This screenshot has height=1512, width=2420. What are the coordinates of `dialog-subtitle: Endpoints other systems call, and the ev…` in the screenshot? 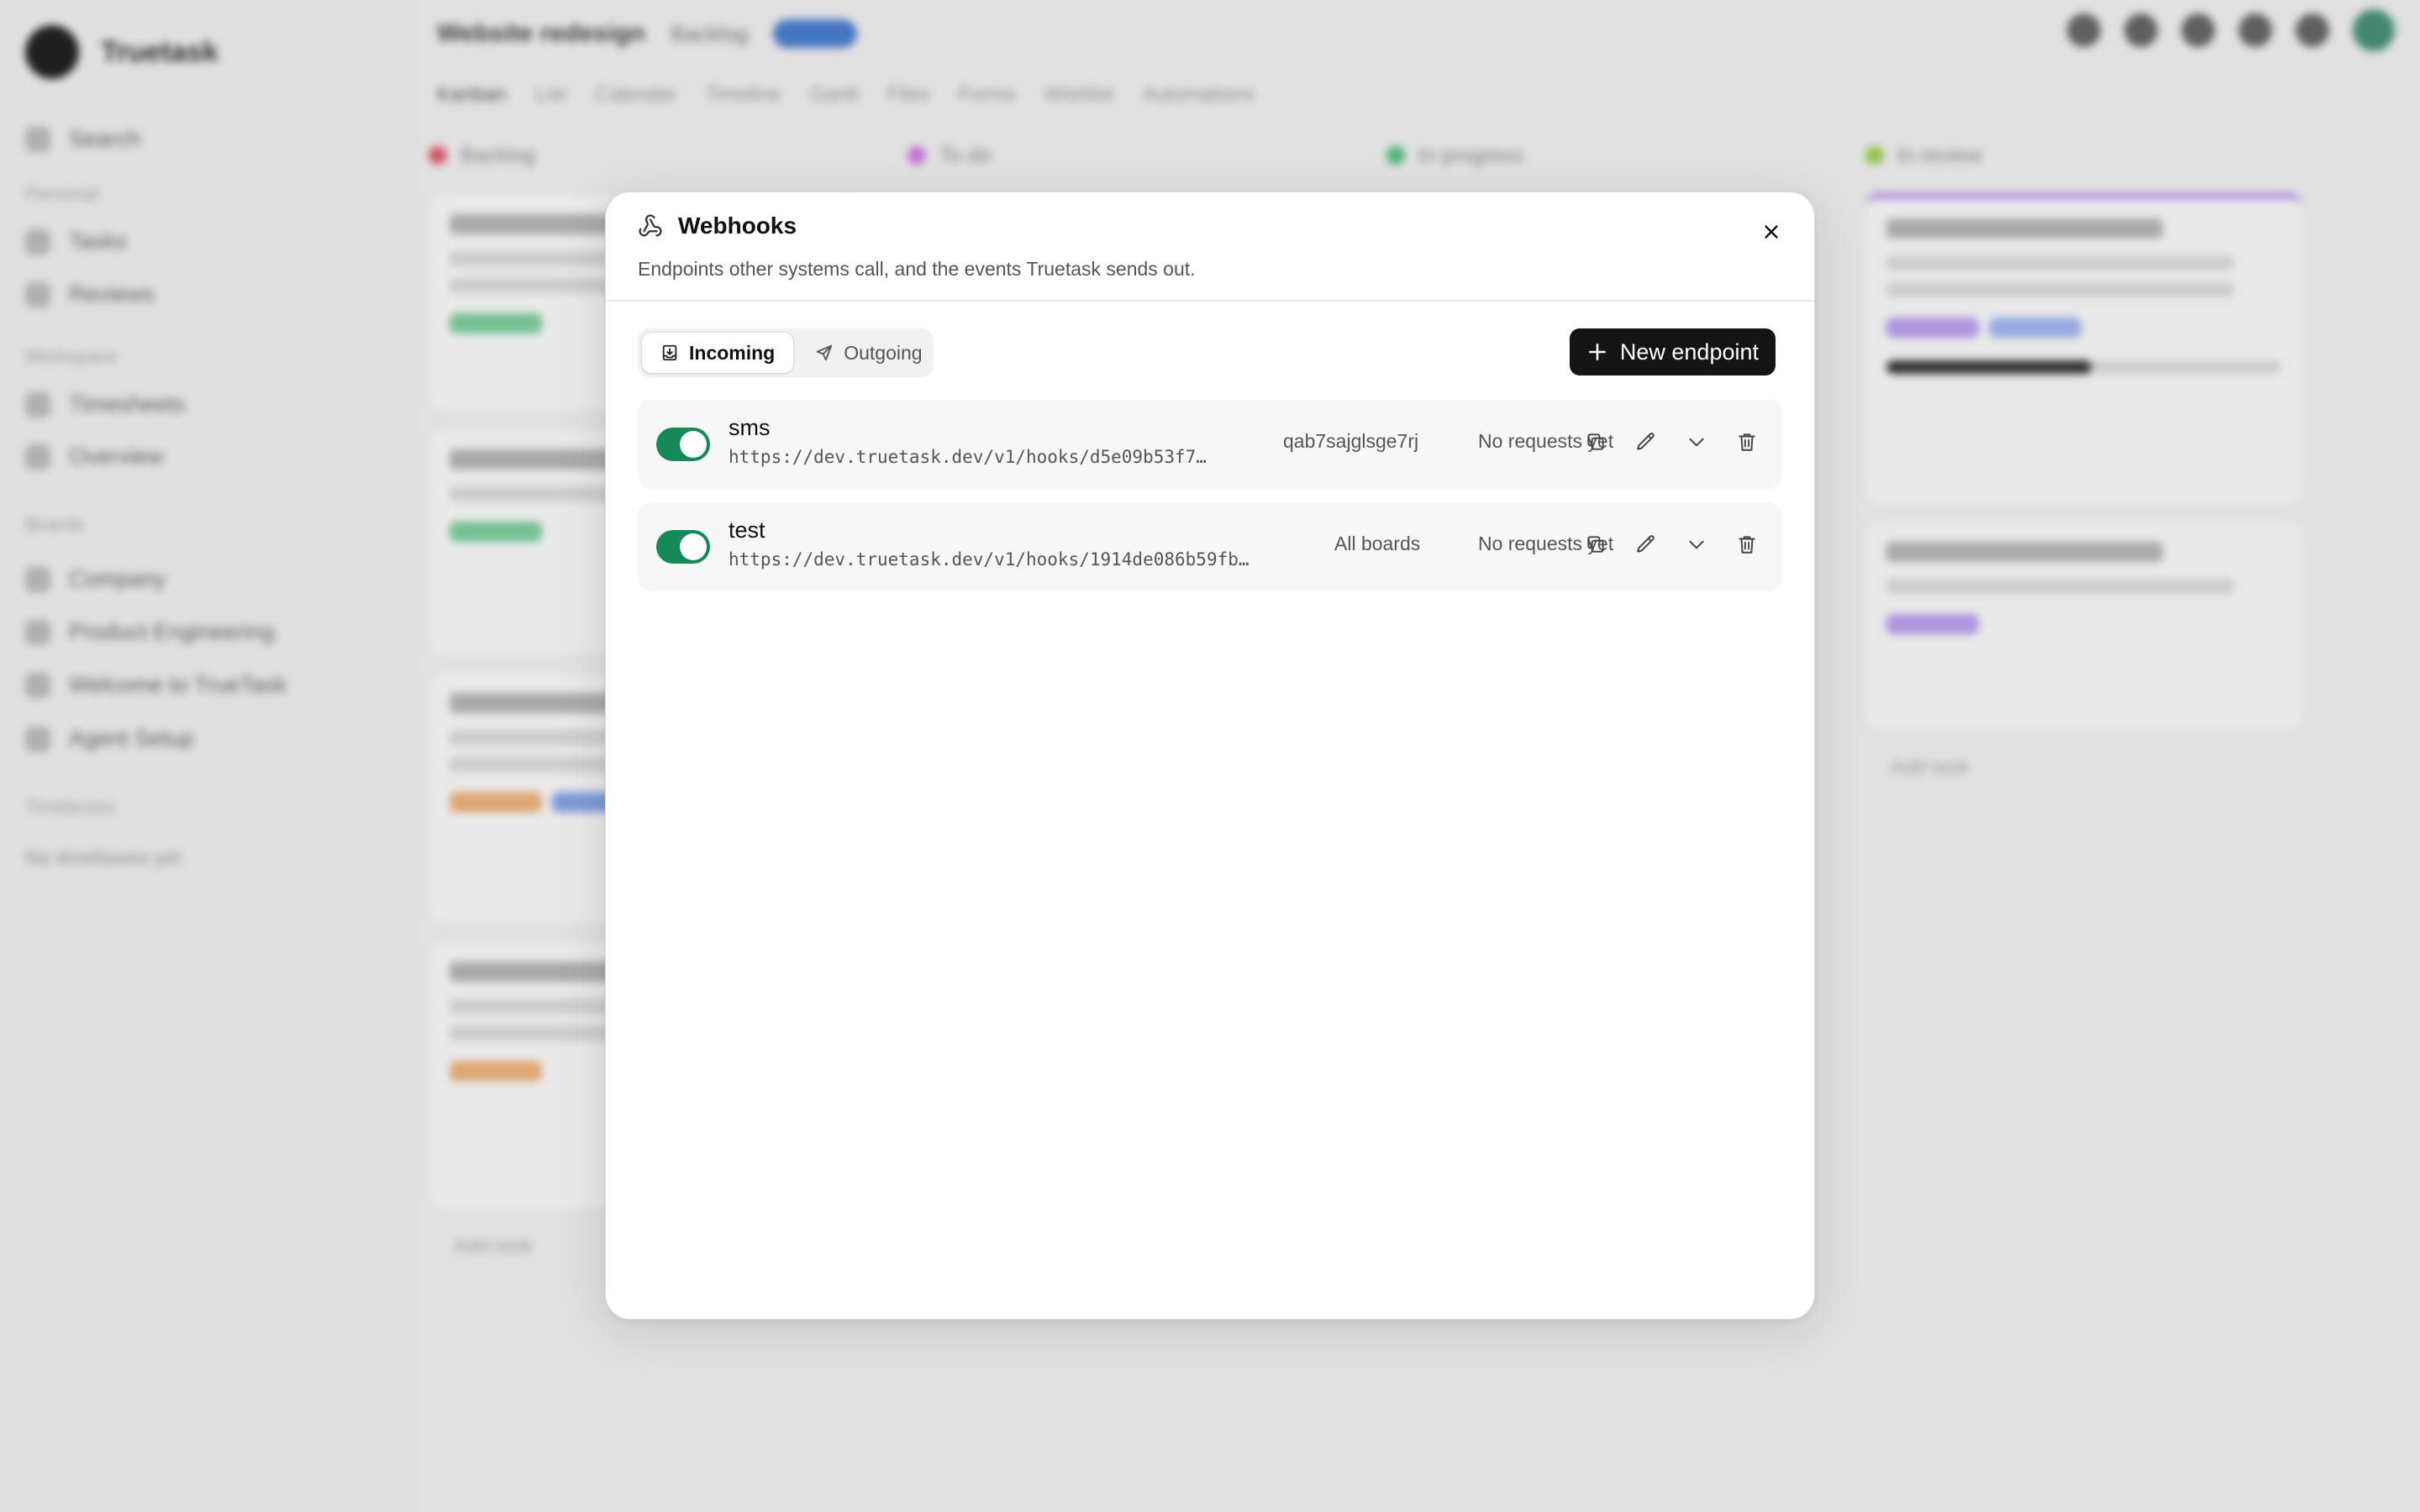 It's located at (917, 269).